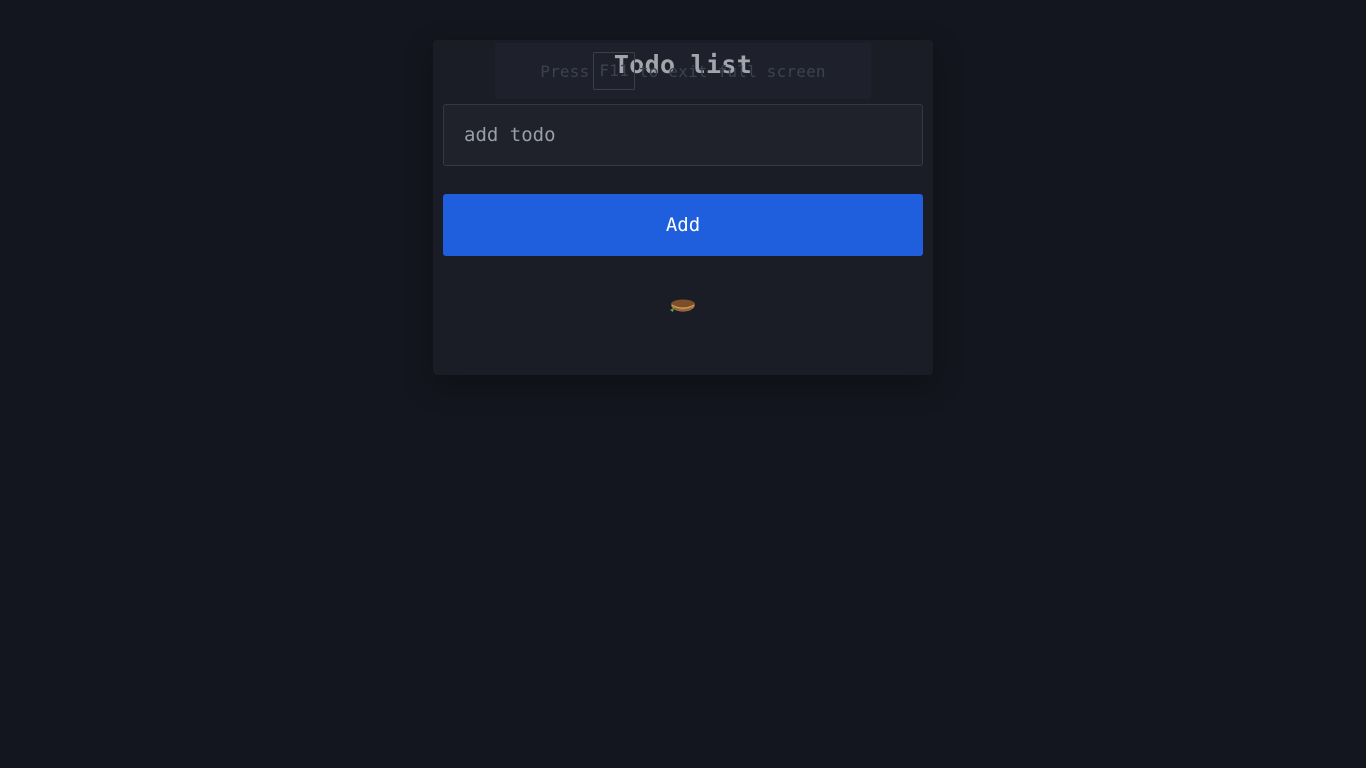 This screenshot has height=768, width=1366. Describe the element at coordinates (614, 71) in the screenshot. I see `f11-key: F11` at that location.